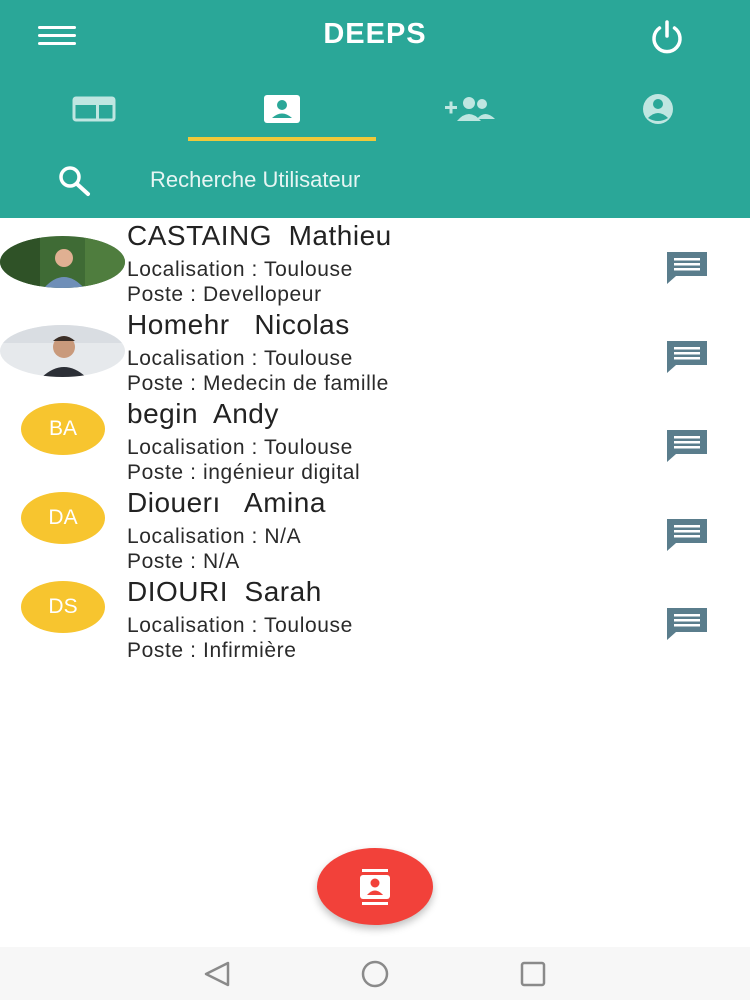 The width and height of the screenshot is (750, 1000). I want to click on contact-card-icon, so click(282, 109).